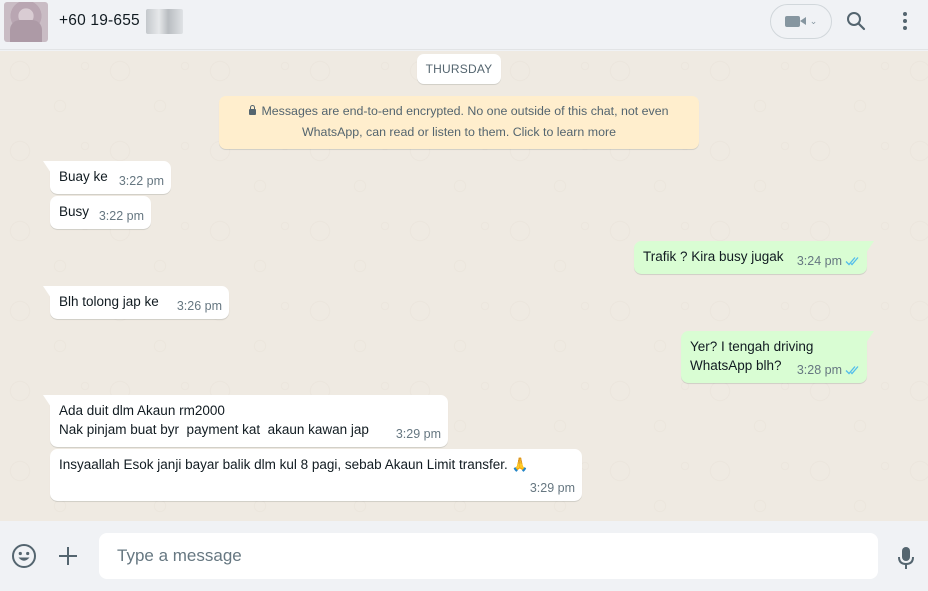  Describe the element at coordinates (74, 211) in the screenshot. I see `message-text: Busy` at that location.